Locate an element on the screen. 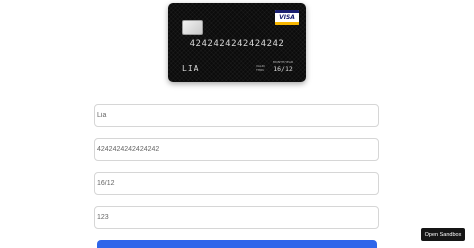 Image resolution: width=474 pixels, height=248 pixels. card-number-input is located at coordinates (236, 149).